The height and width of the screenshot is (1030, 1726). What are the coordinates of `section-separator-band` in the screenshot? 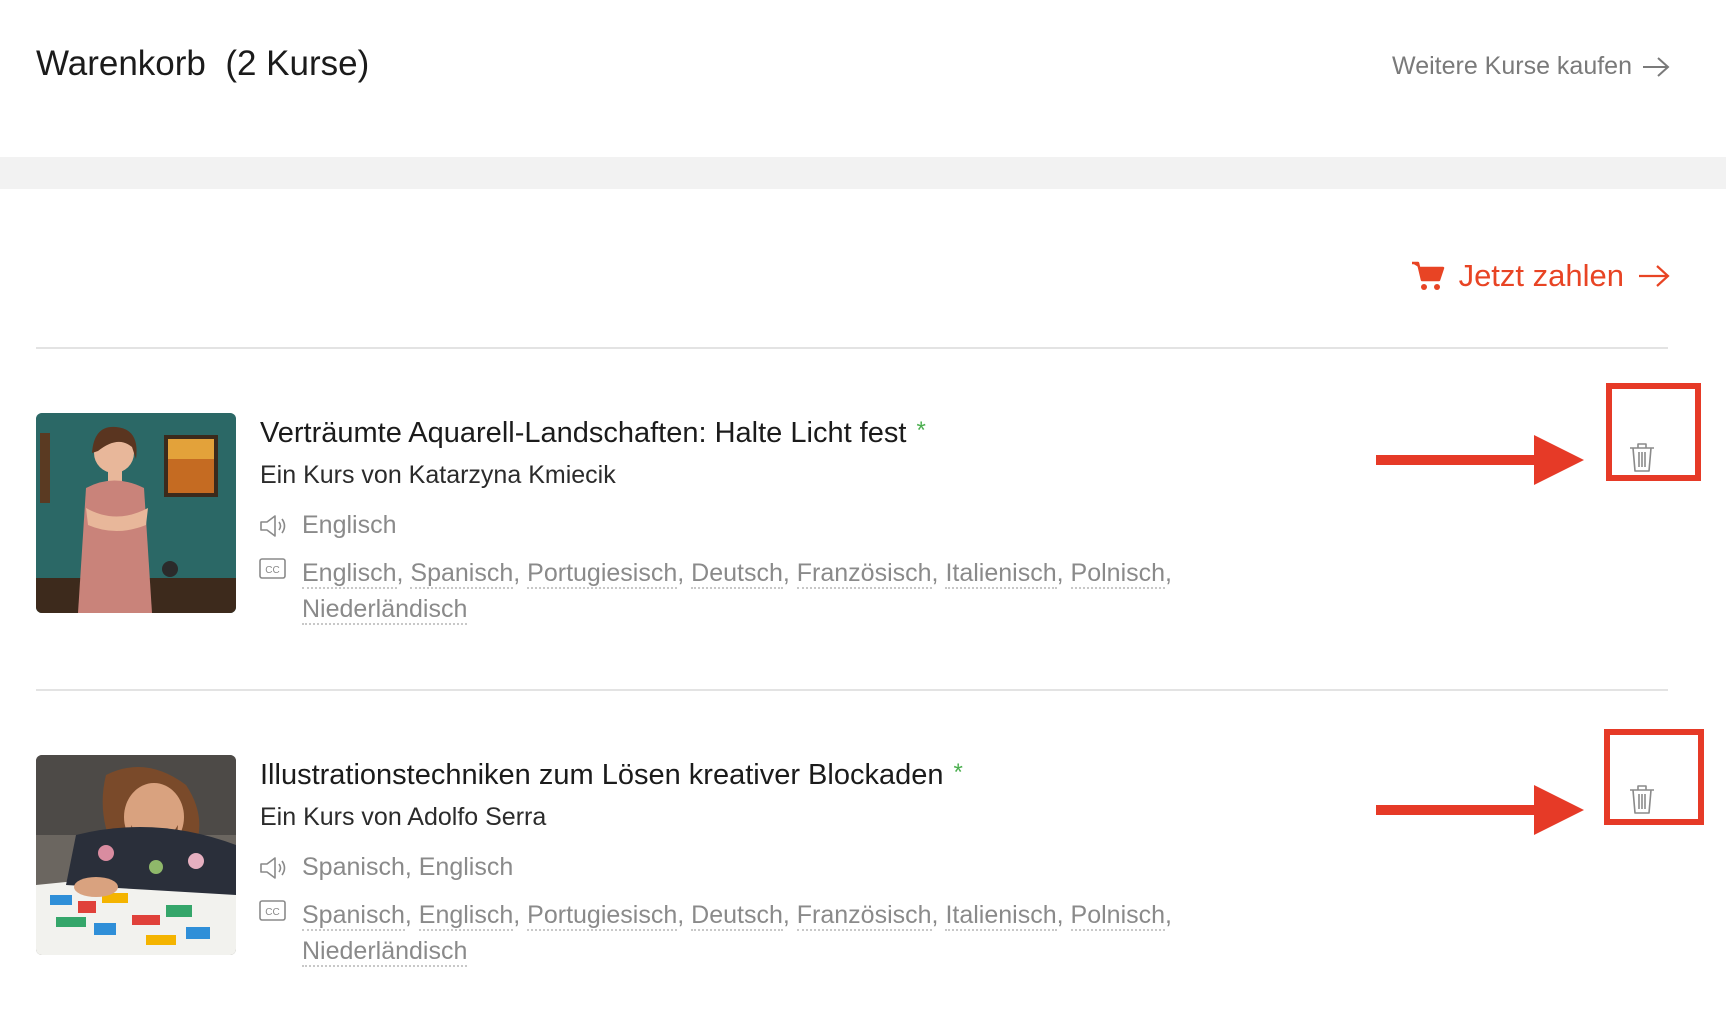 It's located at (863, 173).